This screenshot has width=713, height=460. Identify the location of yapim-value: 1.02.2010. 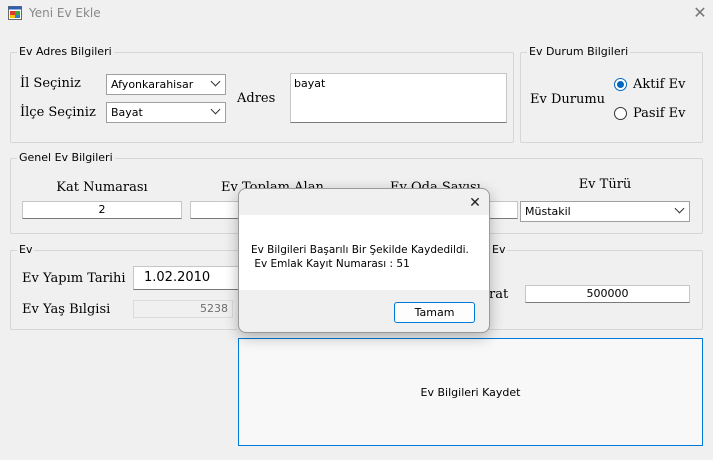
(177, 277).